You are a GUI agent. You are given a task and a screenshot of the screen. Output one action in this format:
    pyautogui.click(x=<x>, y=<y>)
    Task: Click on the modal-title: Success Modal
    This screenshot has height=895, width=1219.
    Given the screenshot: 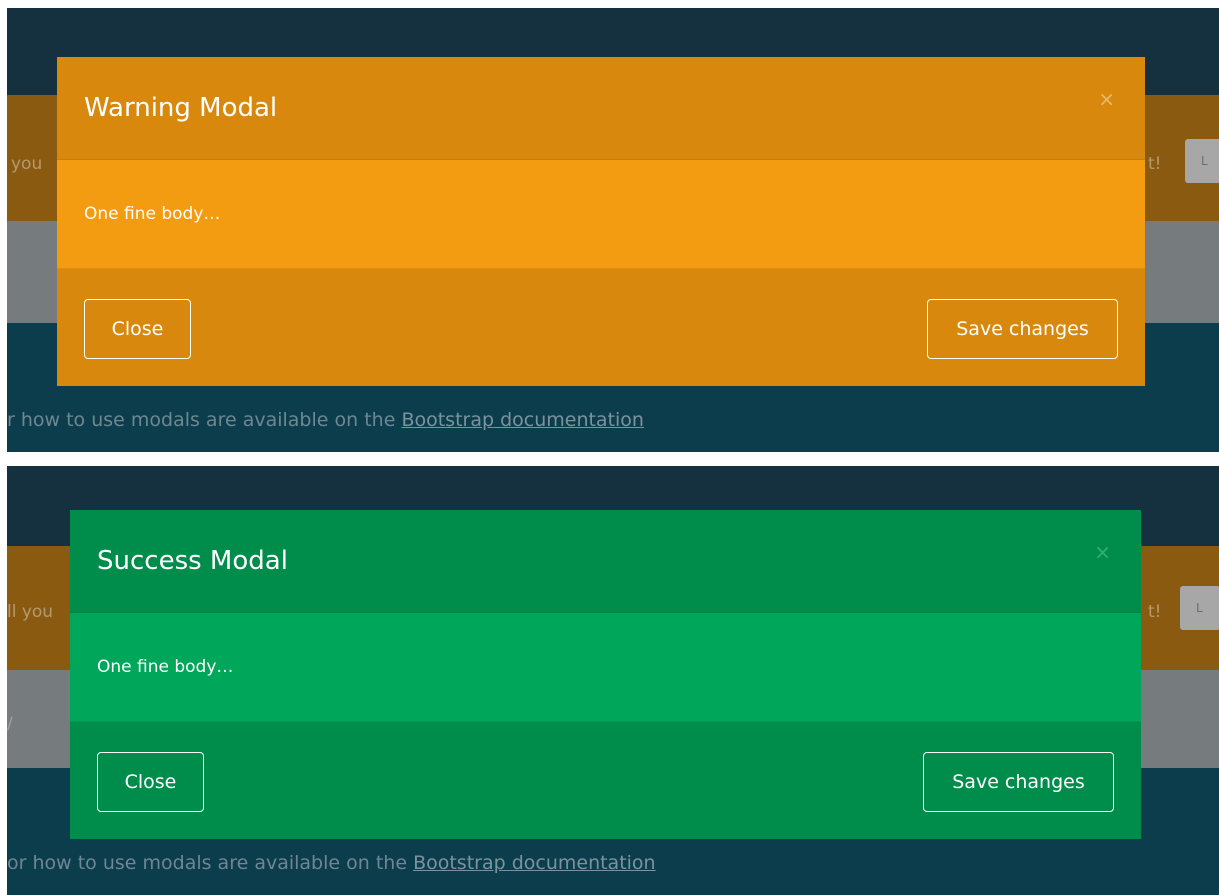 What is the action you would take?
    pyautogui.click(x=192, y=561)
    